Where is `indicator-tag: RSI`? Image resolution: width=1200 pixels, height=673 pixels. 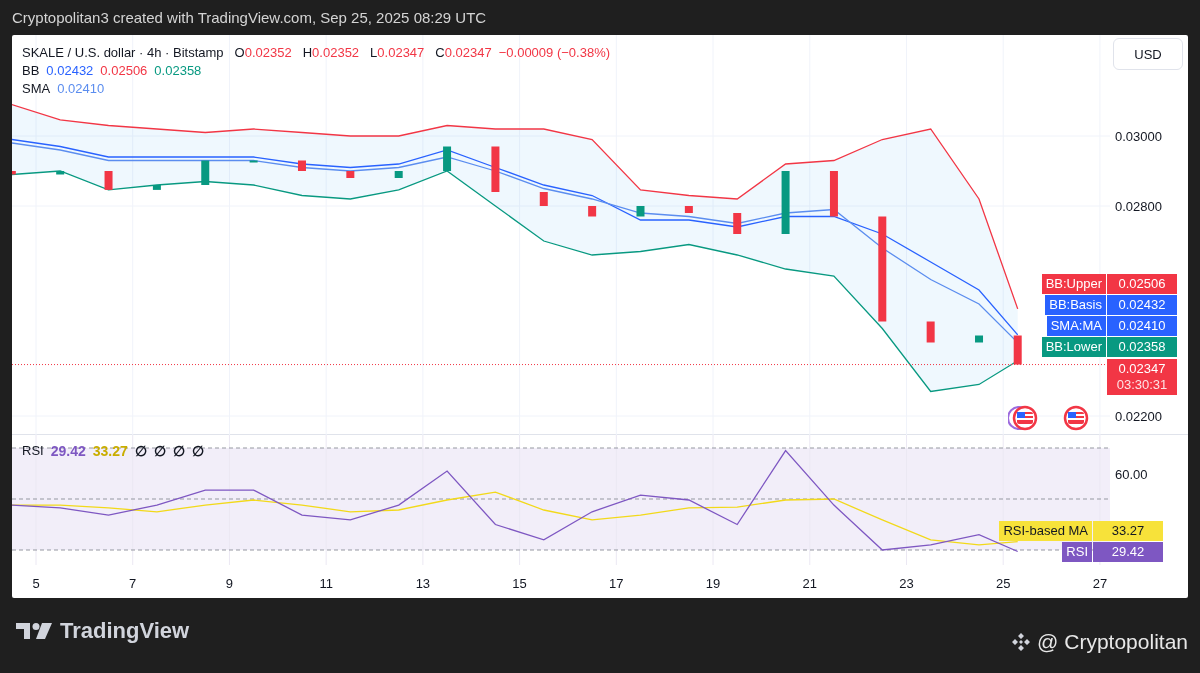 indicator-tag: RSI is located at coordinates (1077, 552).